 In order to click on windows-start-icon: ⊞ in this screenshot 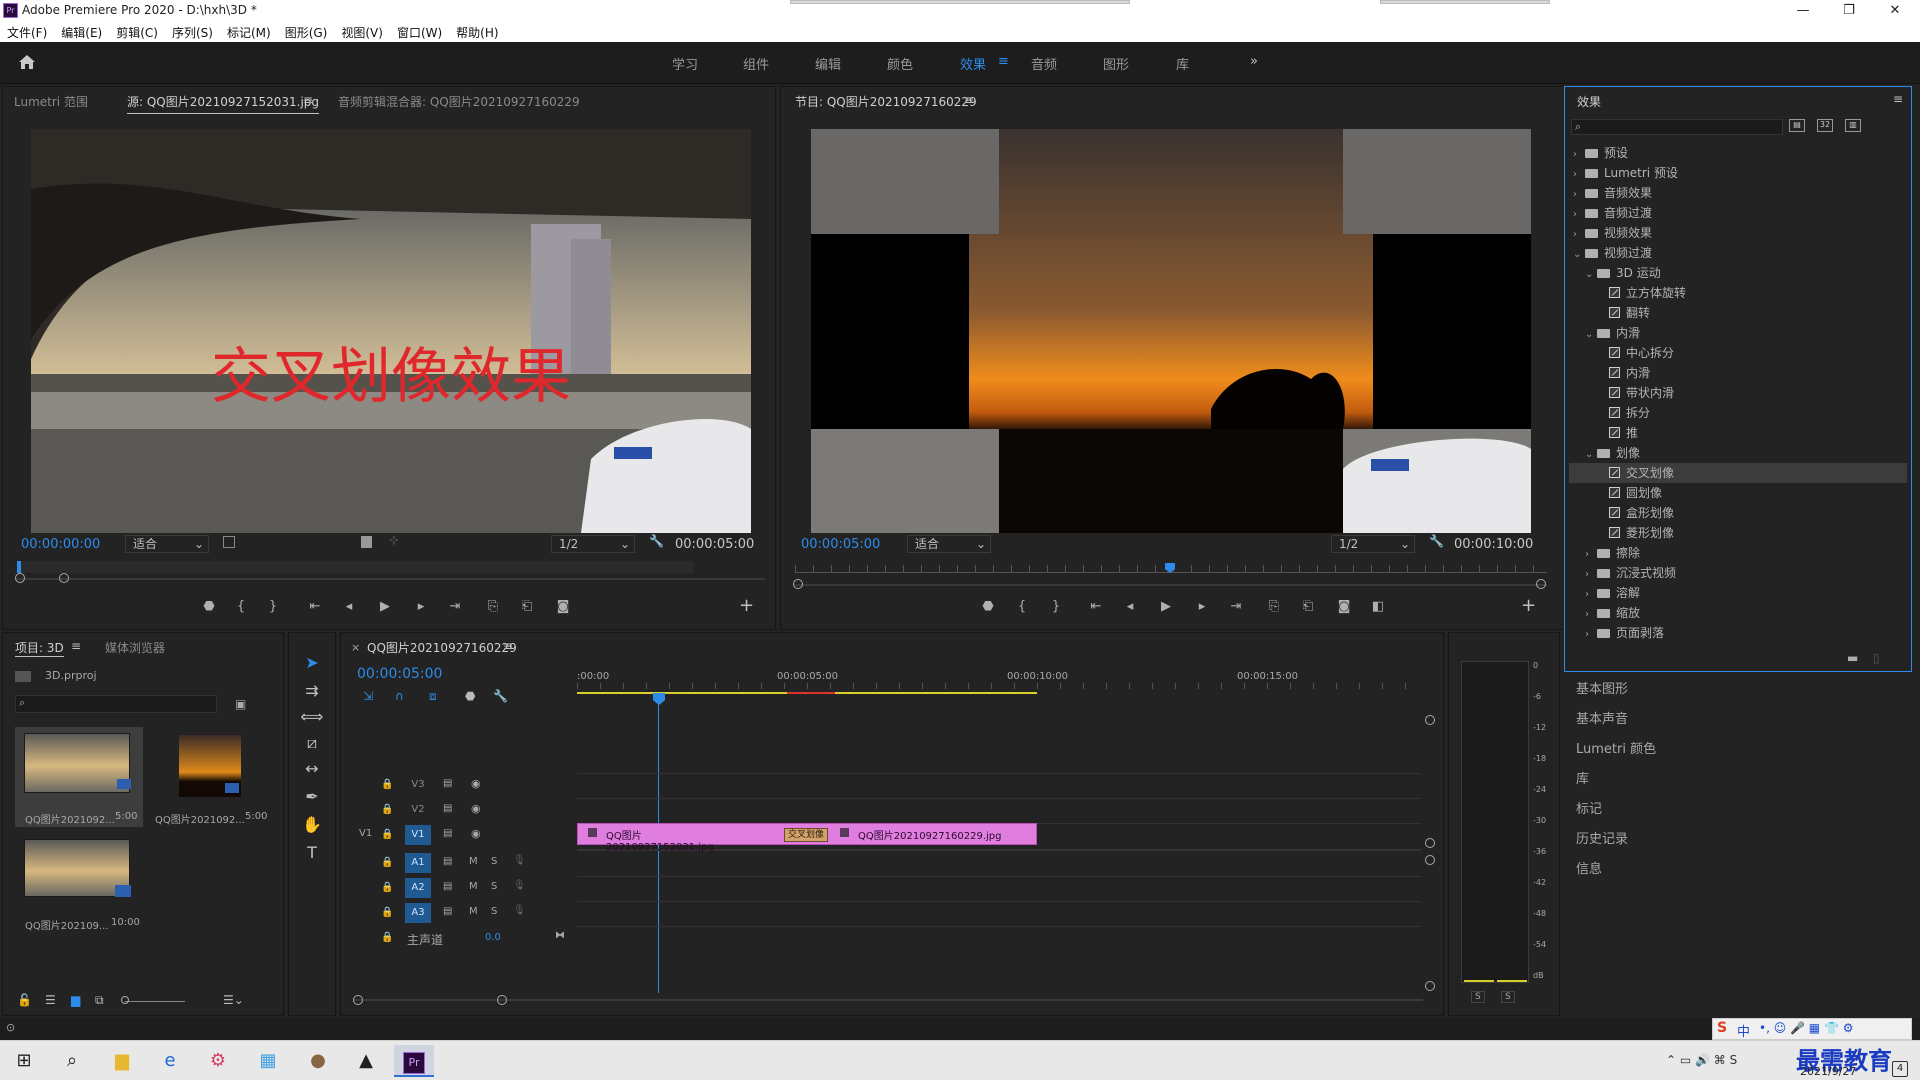, I will do `click(24, 1061)`.